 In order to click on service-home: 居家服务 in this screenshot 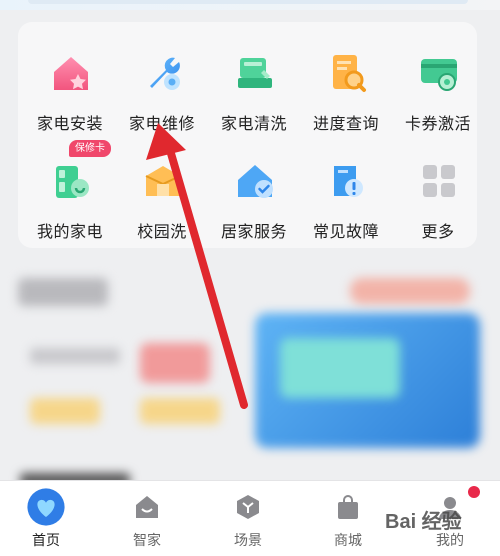, I will do `click(254, 192)`.